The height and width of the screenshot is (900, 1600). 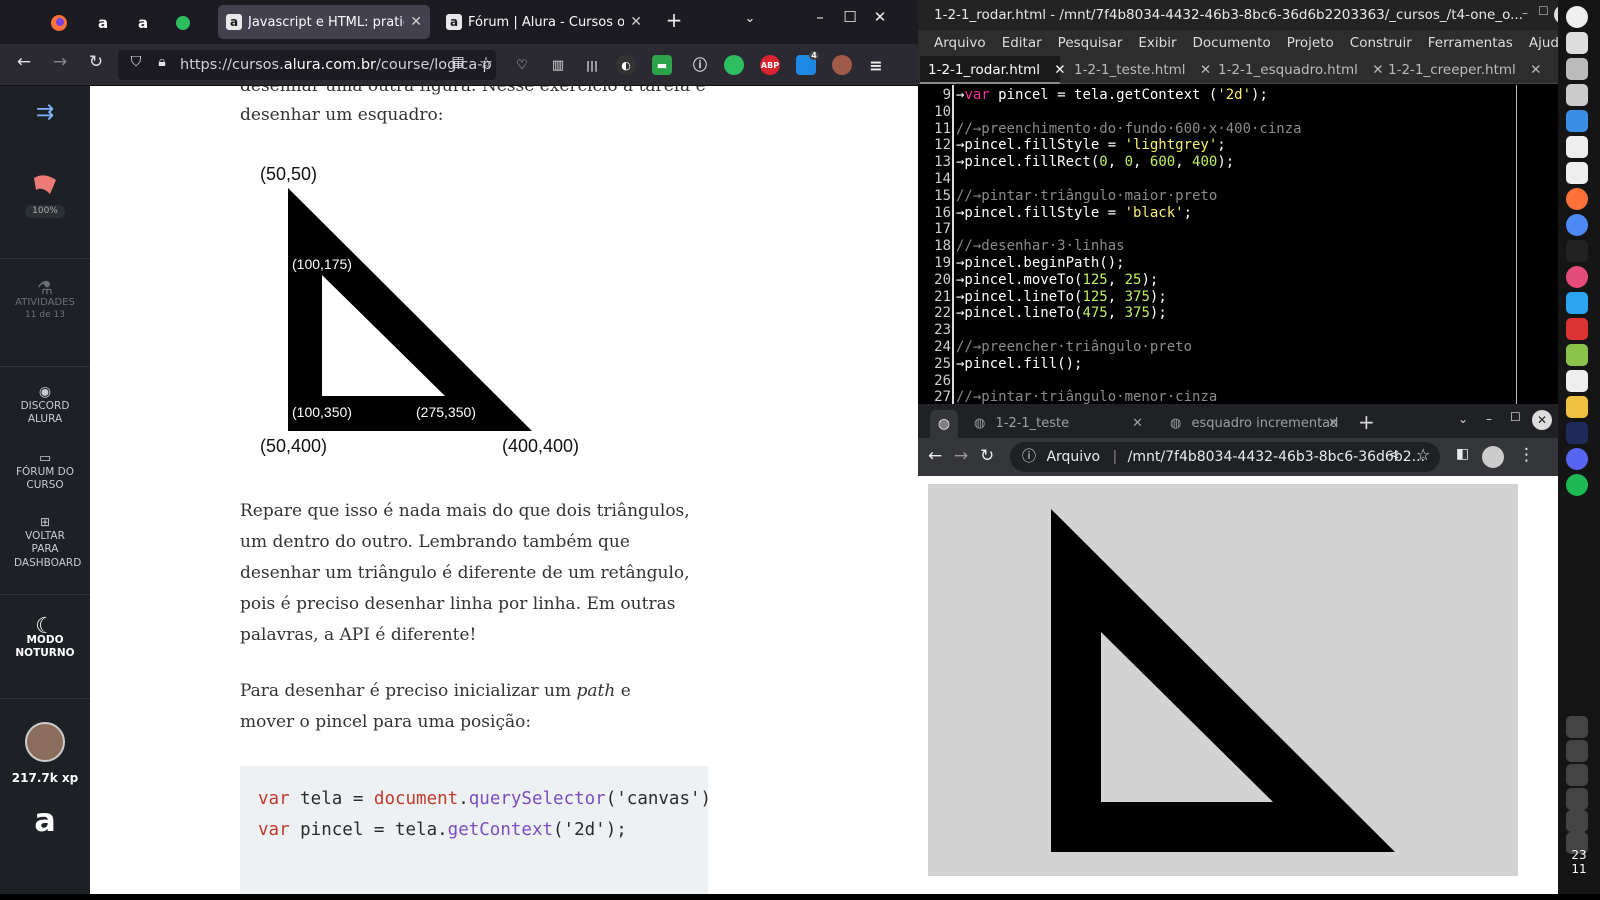 I want to click on reader-view-icon: ▤, so click(x=458, y=62).